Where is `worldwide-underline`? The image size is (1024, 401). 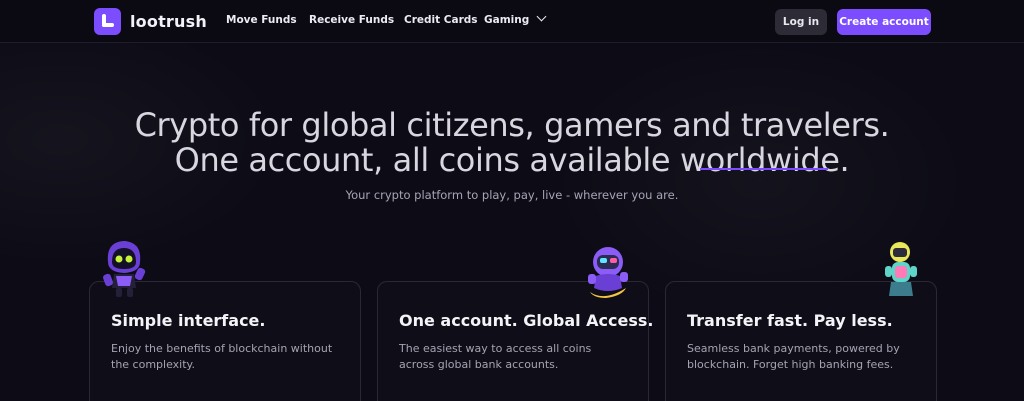 worldwide-underline is located at coordinates (764, 169).